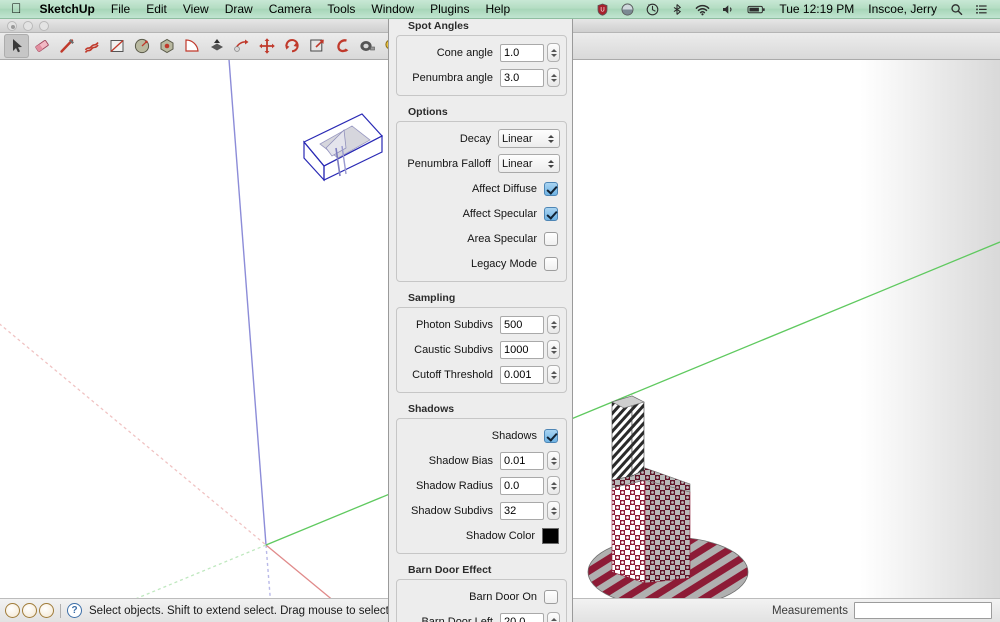 Image resolution: width=1000 pixels, height=622 pixels. What do you see at coordinates (453, 349) in the screenshot?
I see `label-caustic-subdivs: Caustic Subdivs` at bounding box center [453, 349].